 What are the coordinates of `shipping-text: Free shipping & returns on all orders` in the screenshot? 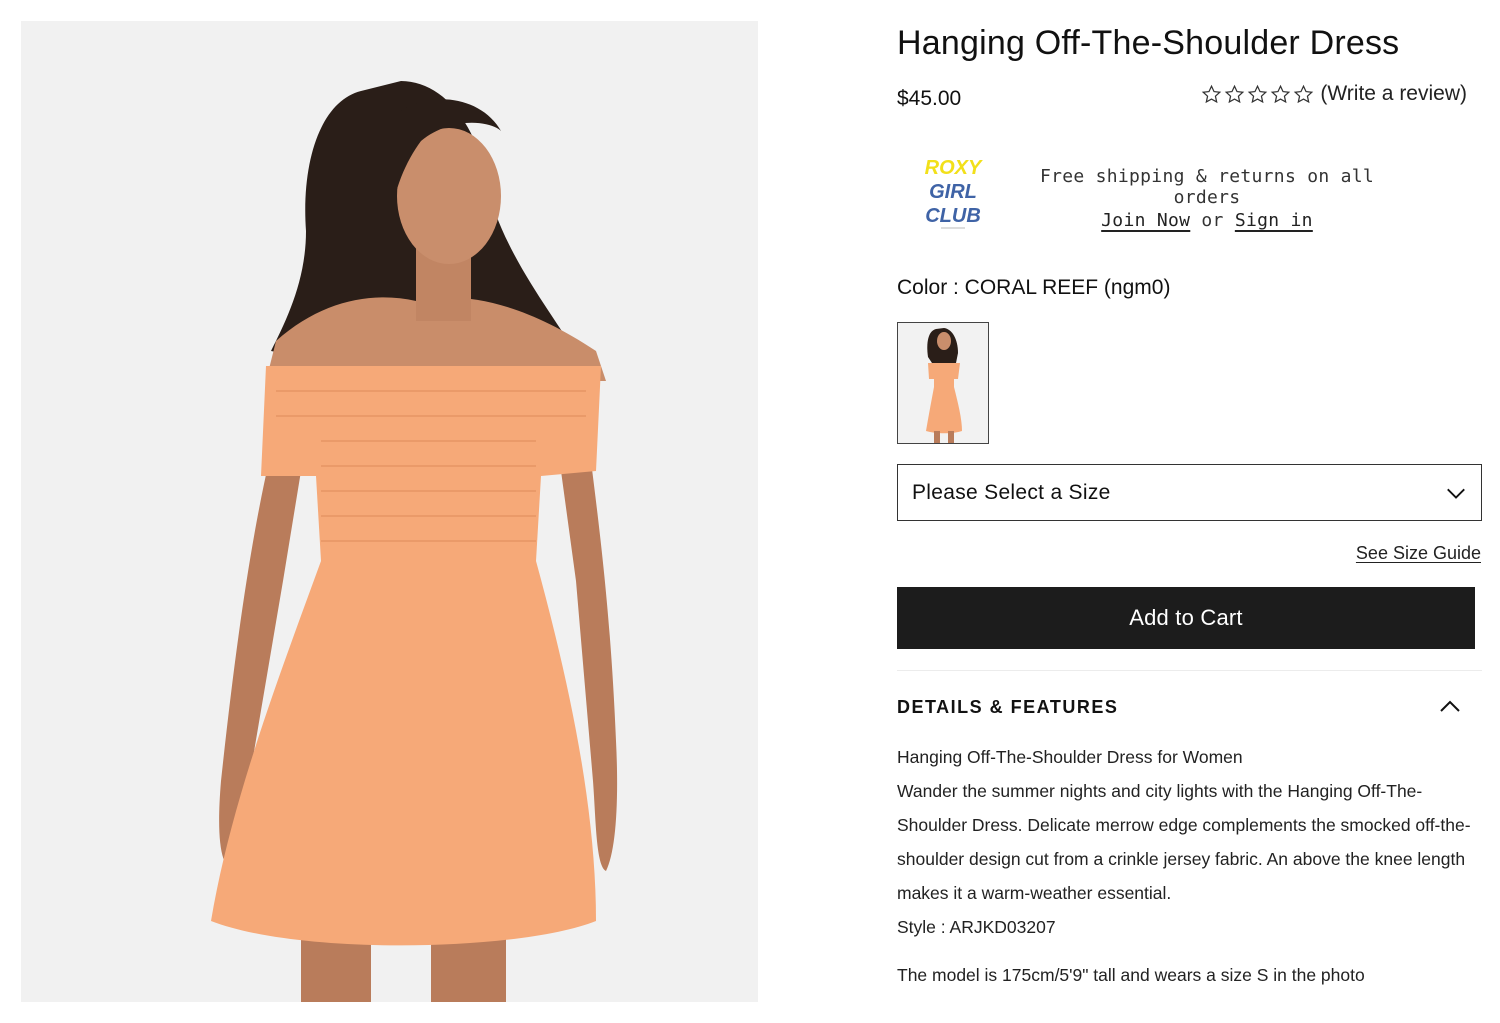 It's located at (1207, 187).